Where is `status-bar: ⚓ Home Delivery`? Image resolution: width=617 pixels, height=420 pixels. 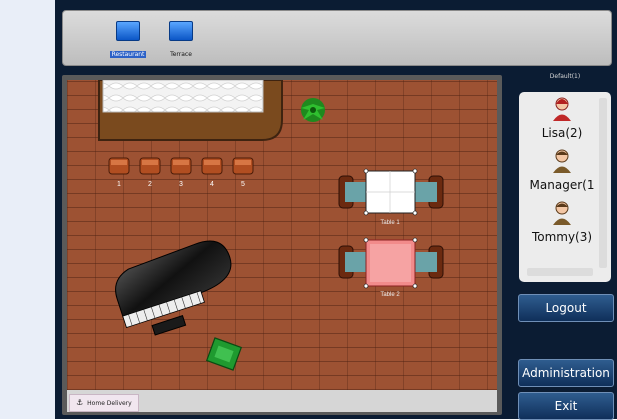
status-bar: ⚓ Home Delivery is located at coordinates (282, 401).